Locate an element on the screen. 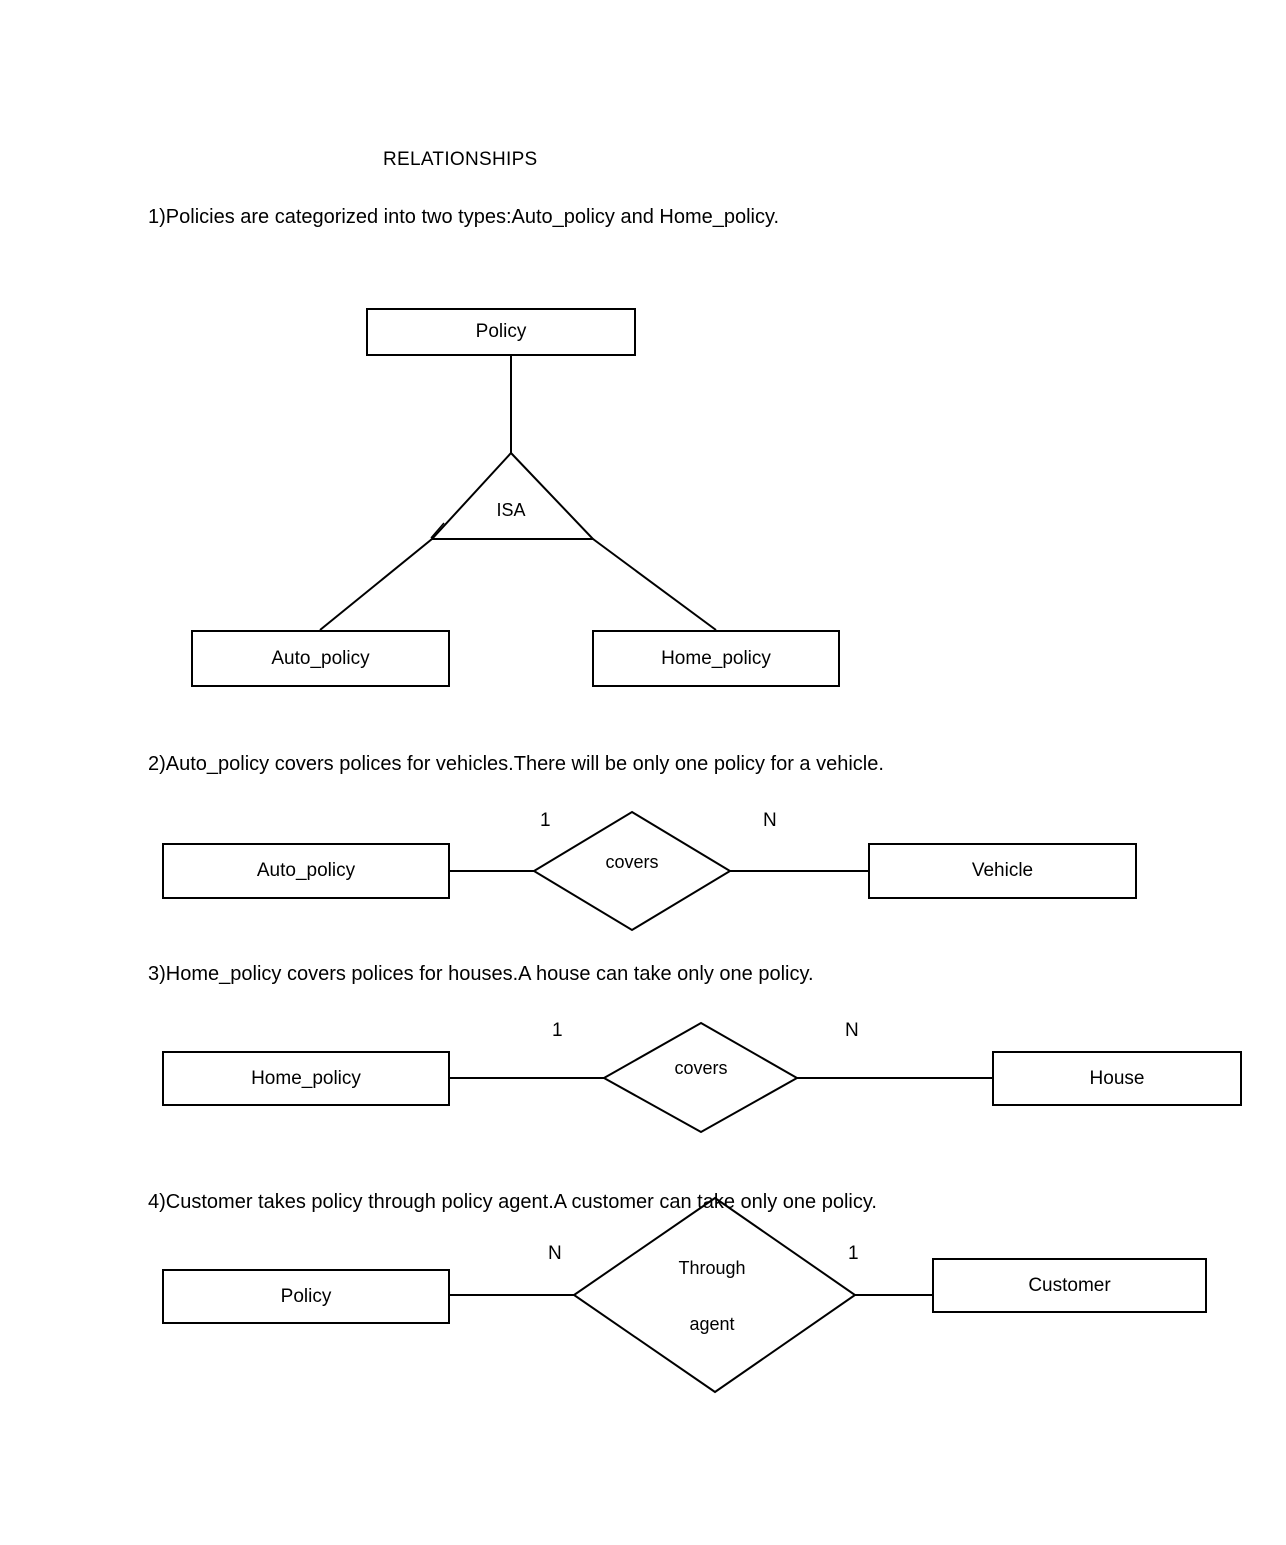  d4-left-cardinality: N is located at coordinates (555, 1254).